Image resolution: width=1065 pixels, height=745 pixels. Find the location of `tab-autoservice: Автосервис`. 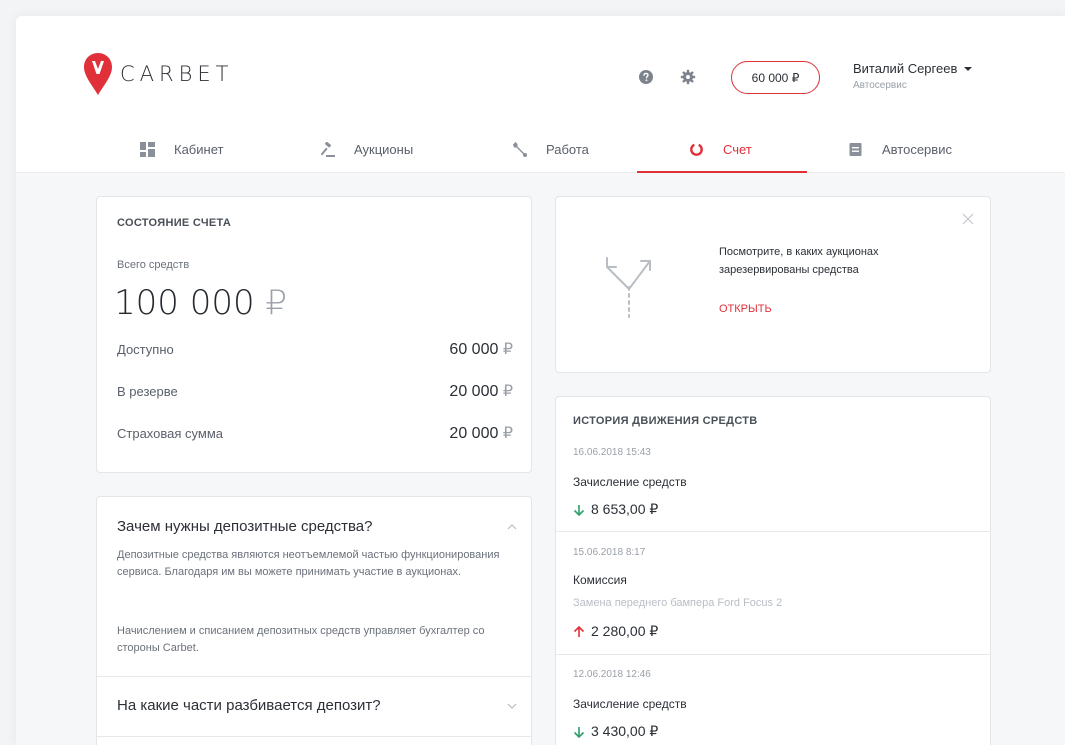

tab-autoservice: Автосервис is located at coordinates (900, 149).